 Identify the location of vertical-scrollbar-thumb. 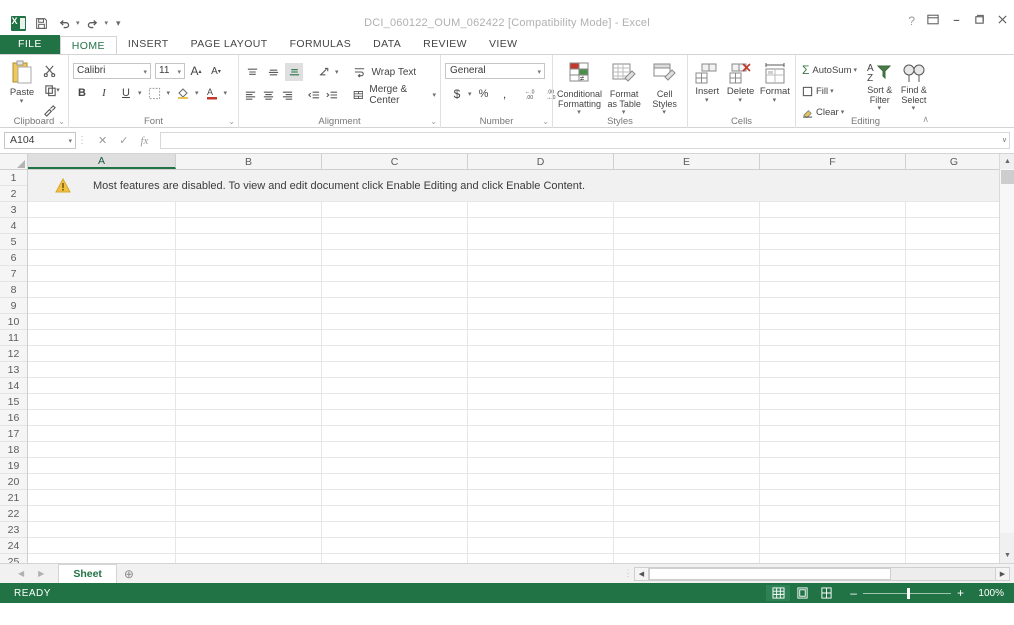
(1007, 177).